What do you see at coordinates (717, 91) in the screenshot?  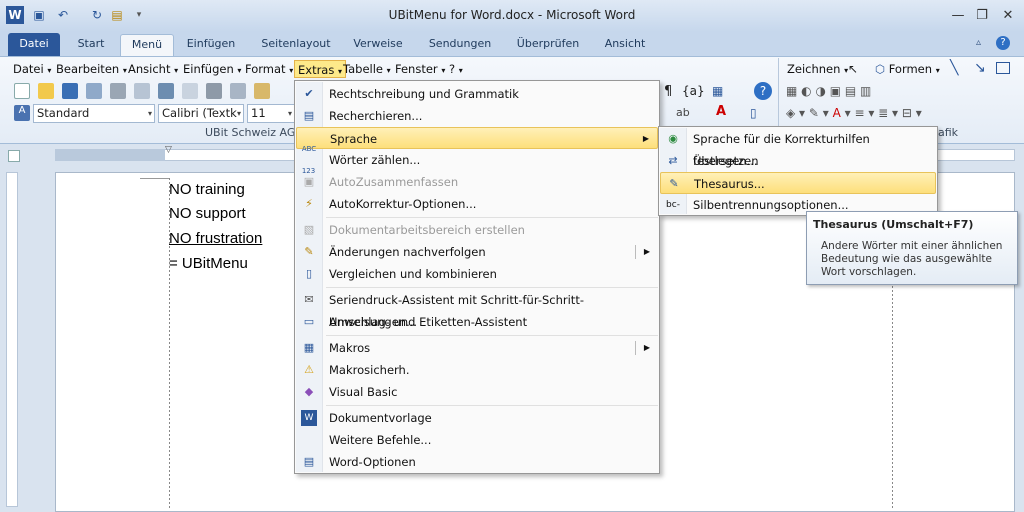 I see `zoom-icon: ▦` at bounding box center [717, 91].